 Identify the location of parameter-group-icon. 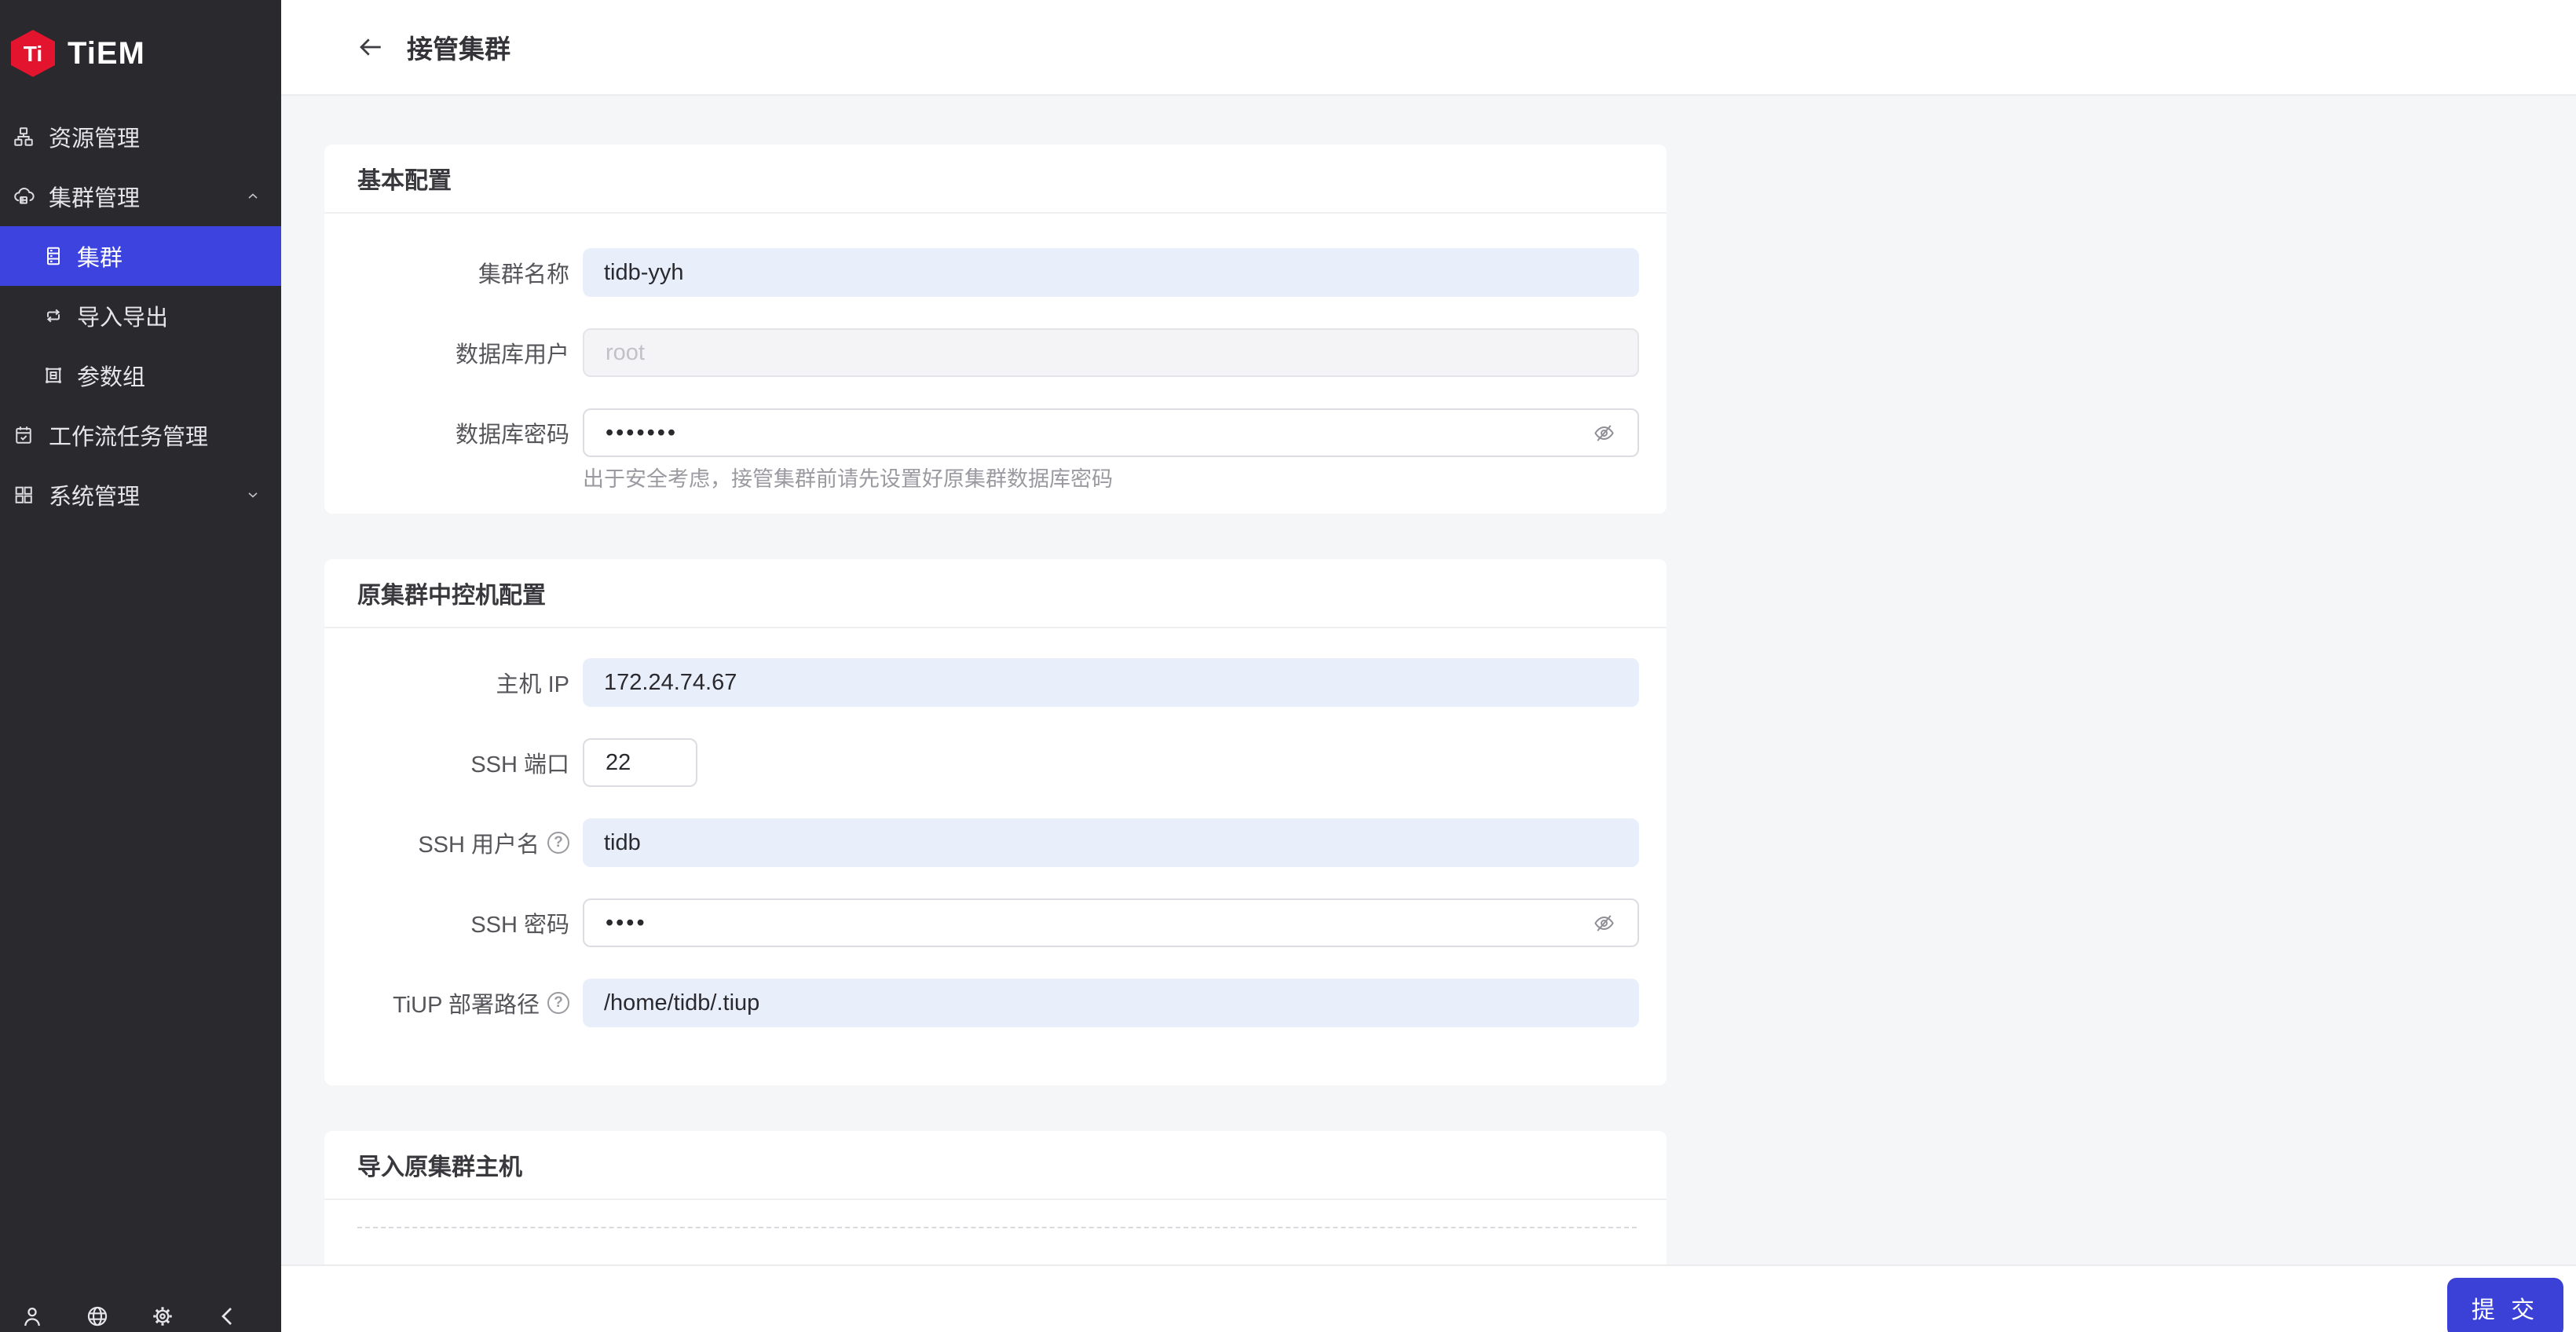
(53, 375).